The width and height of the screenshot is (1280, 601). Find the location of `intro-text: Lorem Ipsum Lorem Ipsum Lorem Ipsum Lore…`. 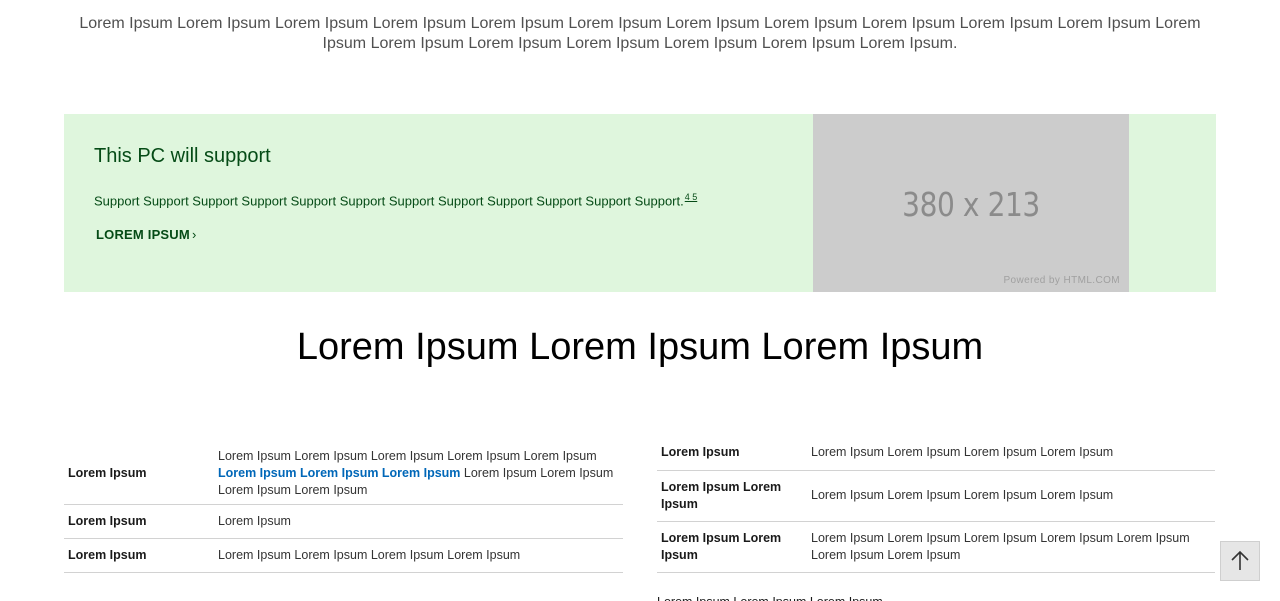

intro-text: Lorem Ipsum Lorem Ipsum Lorem Ipsum Lore… is located at coordinates (640, 33).